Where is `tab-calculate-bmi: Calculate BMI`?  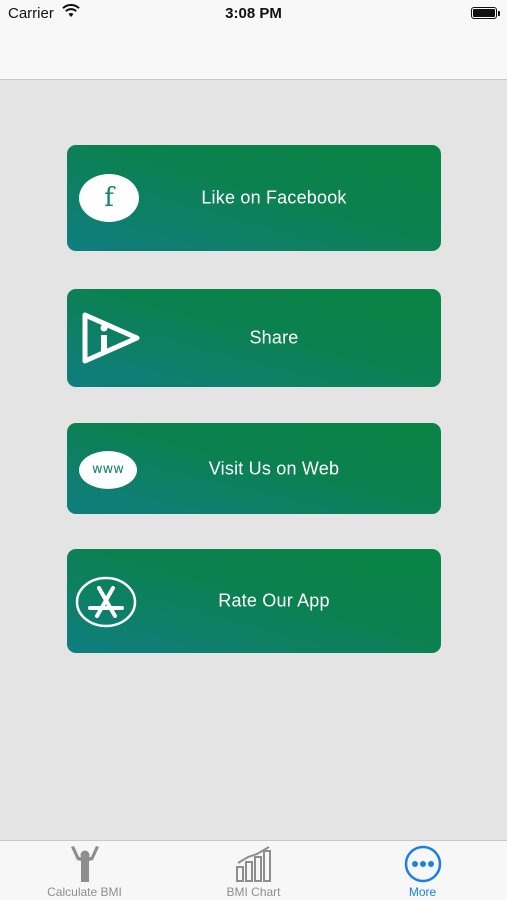
tab-calculate-bmi: Calculate BMI is located at coordinates (84, 870).